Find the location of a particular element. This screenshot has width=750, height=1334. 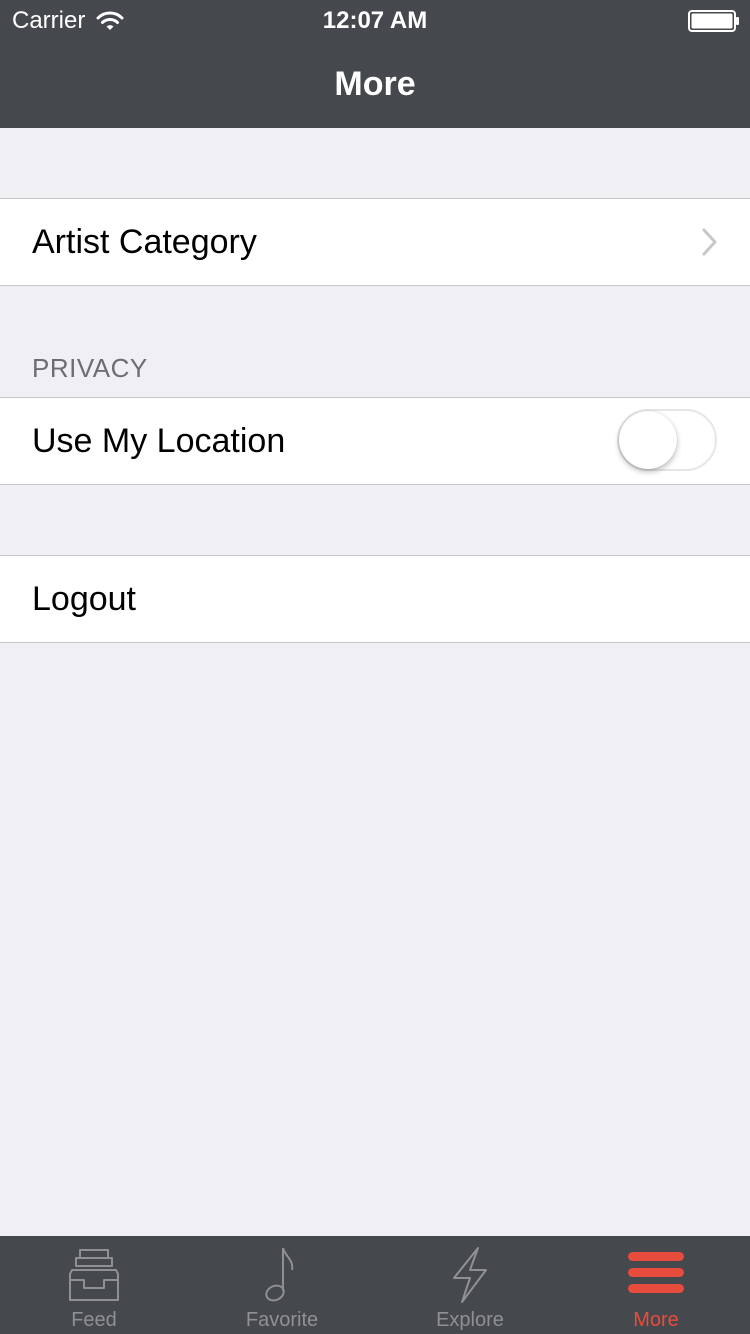

location-toggle is located at coordinates (667, 440).